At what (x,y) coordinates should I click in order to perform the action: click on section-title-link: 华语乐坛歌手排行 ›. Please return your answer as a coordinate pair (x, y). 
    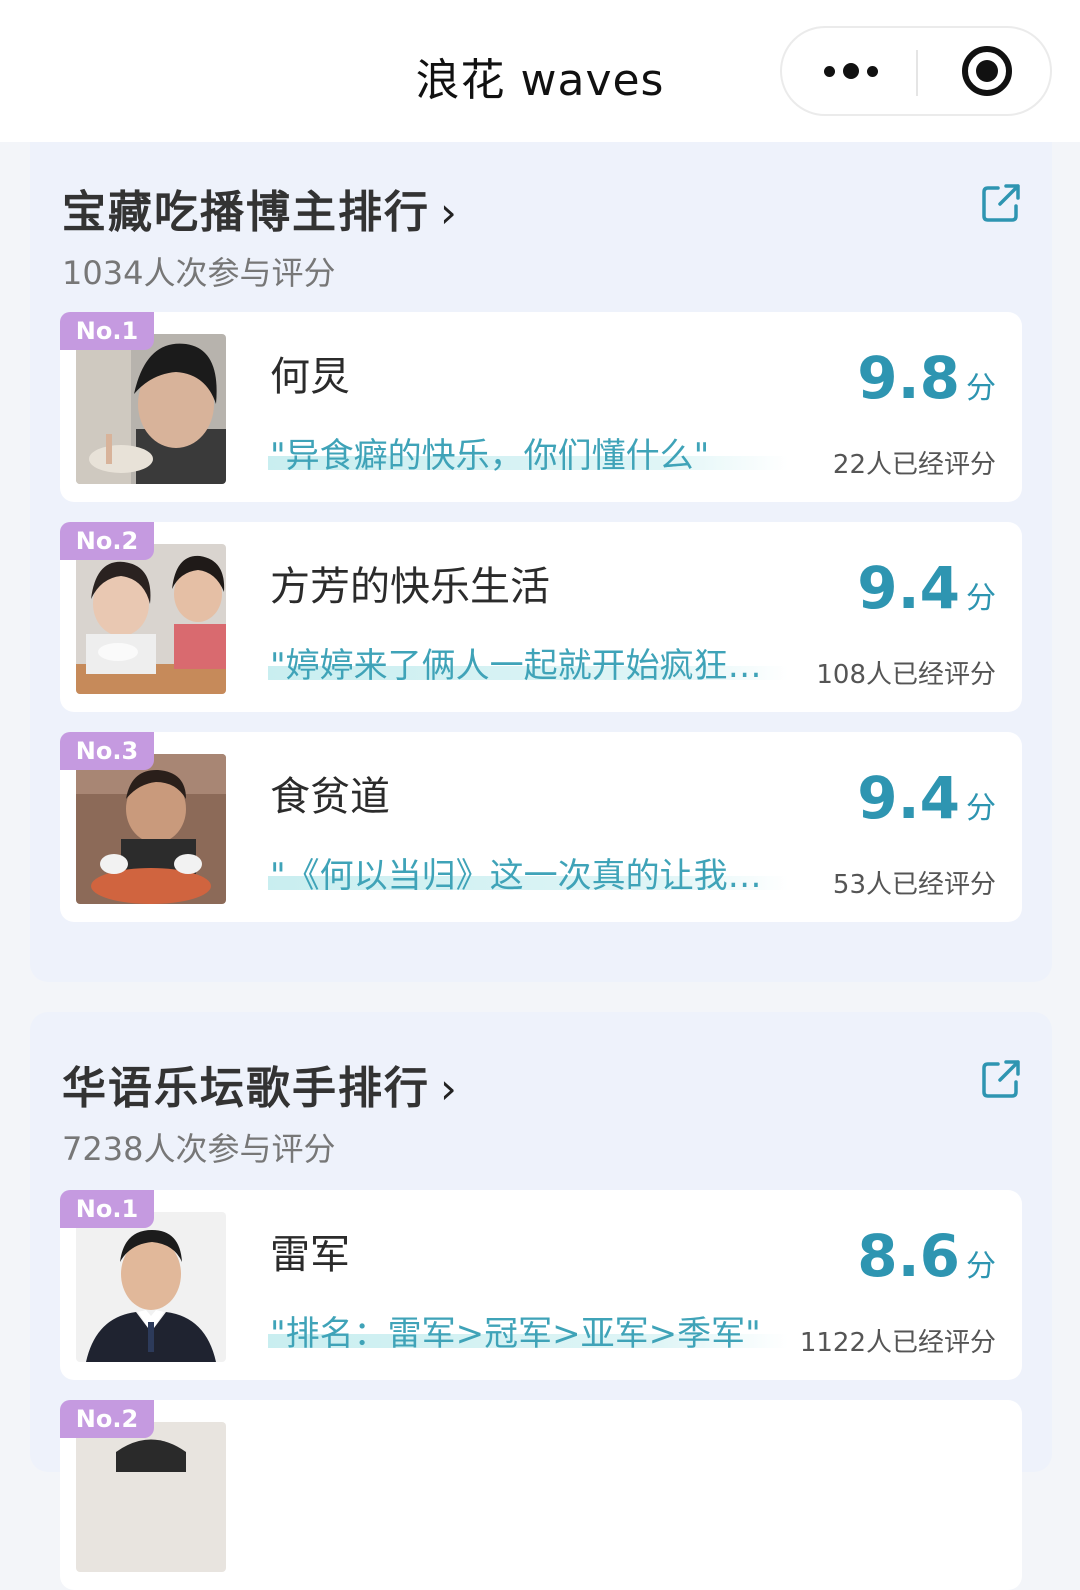
    Looking at the image, I should click on (260, 1084).